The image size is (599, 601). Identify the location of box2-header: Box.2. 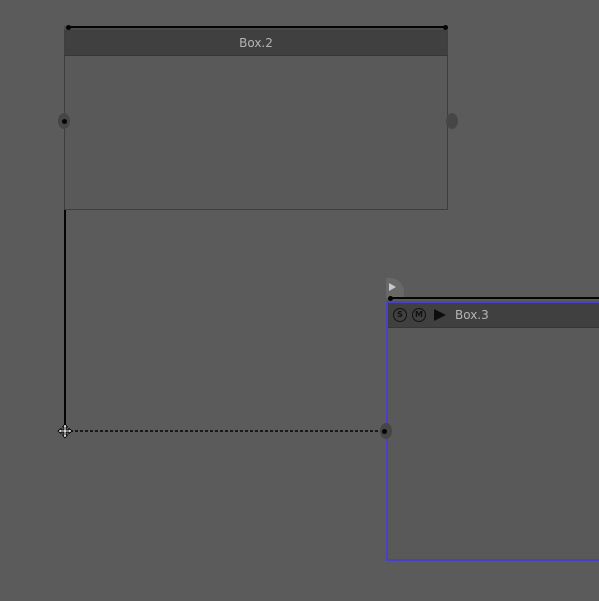
(256, 43).